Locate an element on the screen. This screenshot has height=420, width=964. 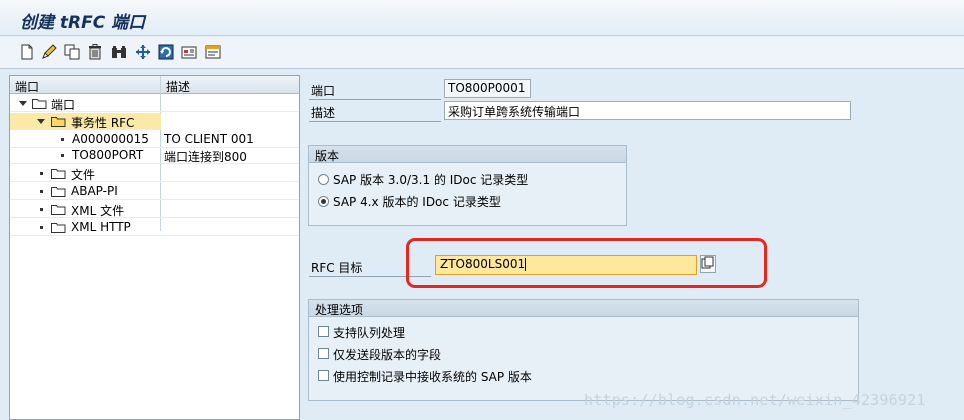
rfc-destination-label: RFC 目标 is located at coordinates (337, 268).